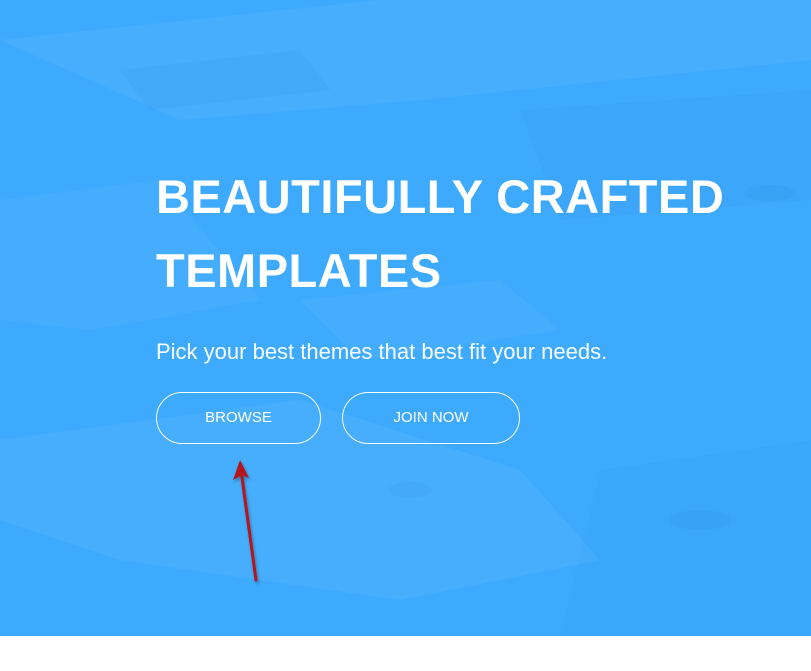  I want to click on browse-button: BROWSE, so click(238, 418).